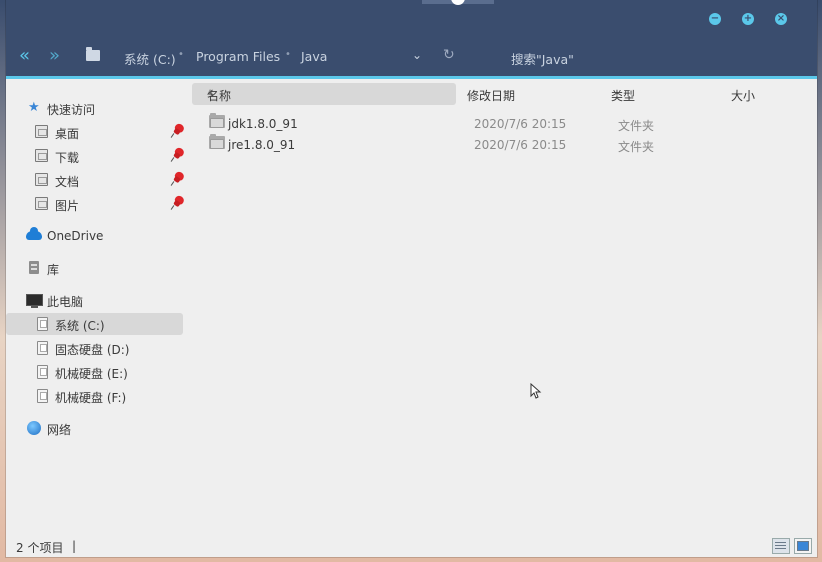 The width and height of the screenshot is (822, 562). What do you see at coordinates (150, 58) in the screenshot?
I see `breadcrumb-drive: 系统 (C:)` at bounding box center [150, 58].